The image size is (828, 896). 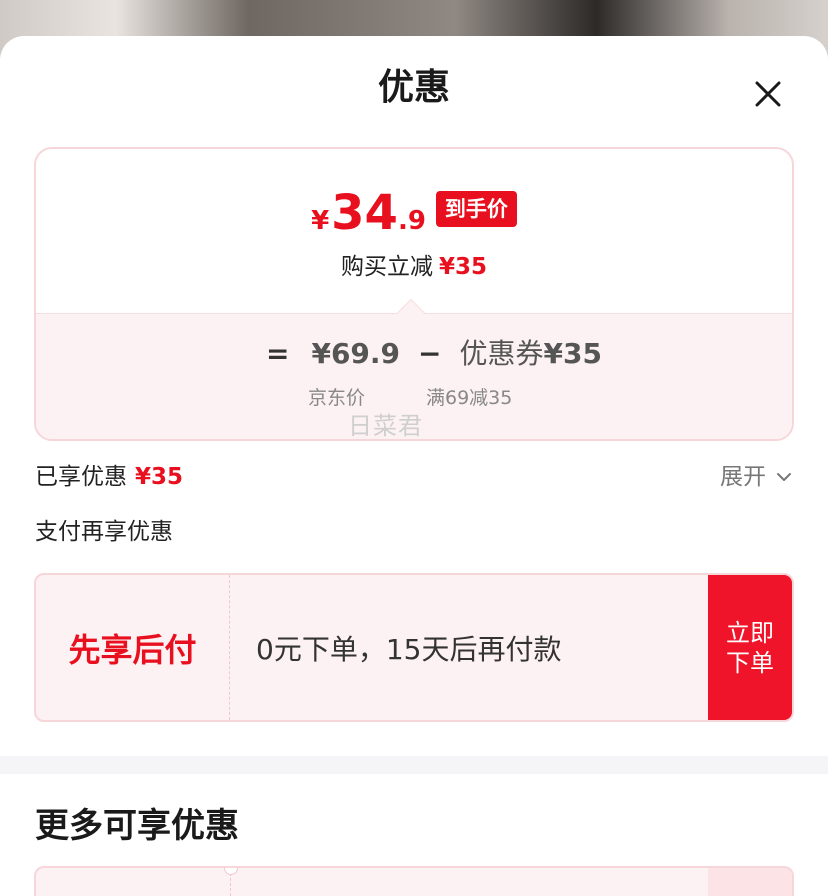 I want to click on close-icon, so click(x=768, y=94).